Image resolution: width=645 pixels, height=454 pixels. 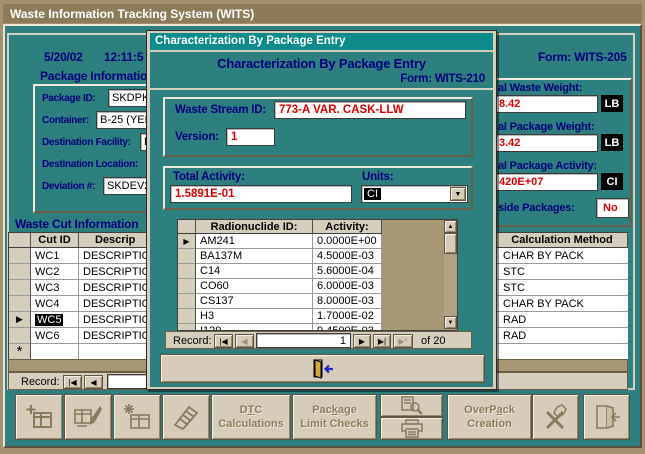 What do you see at coordinates (55, 288) in the screenshot?
I see `cut-id-cell: WC3` at bounding box center [55, 288].